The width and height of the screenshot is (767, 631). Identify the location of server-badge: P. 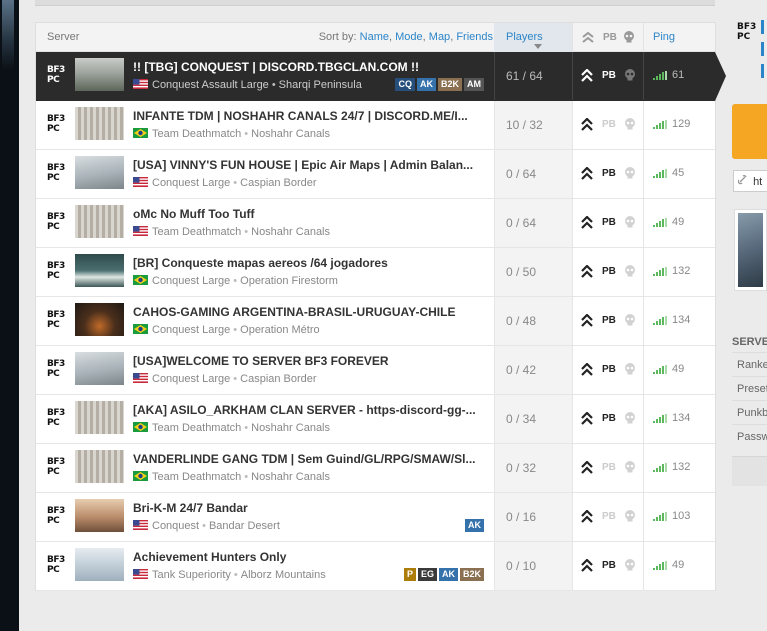
(409, 574).